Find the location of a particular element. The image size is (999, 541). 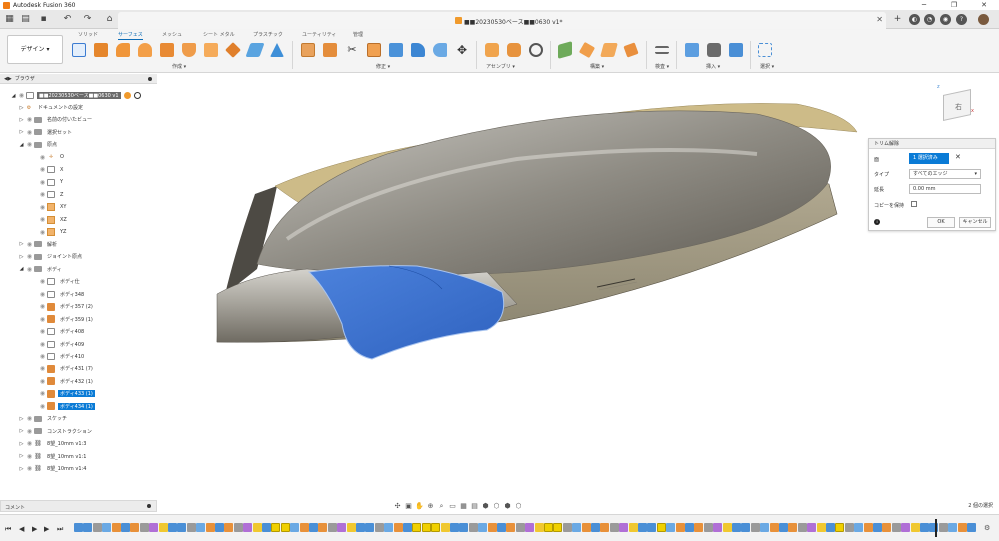

look-at-icon: ▣ is located at coordinates (408, 506).